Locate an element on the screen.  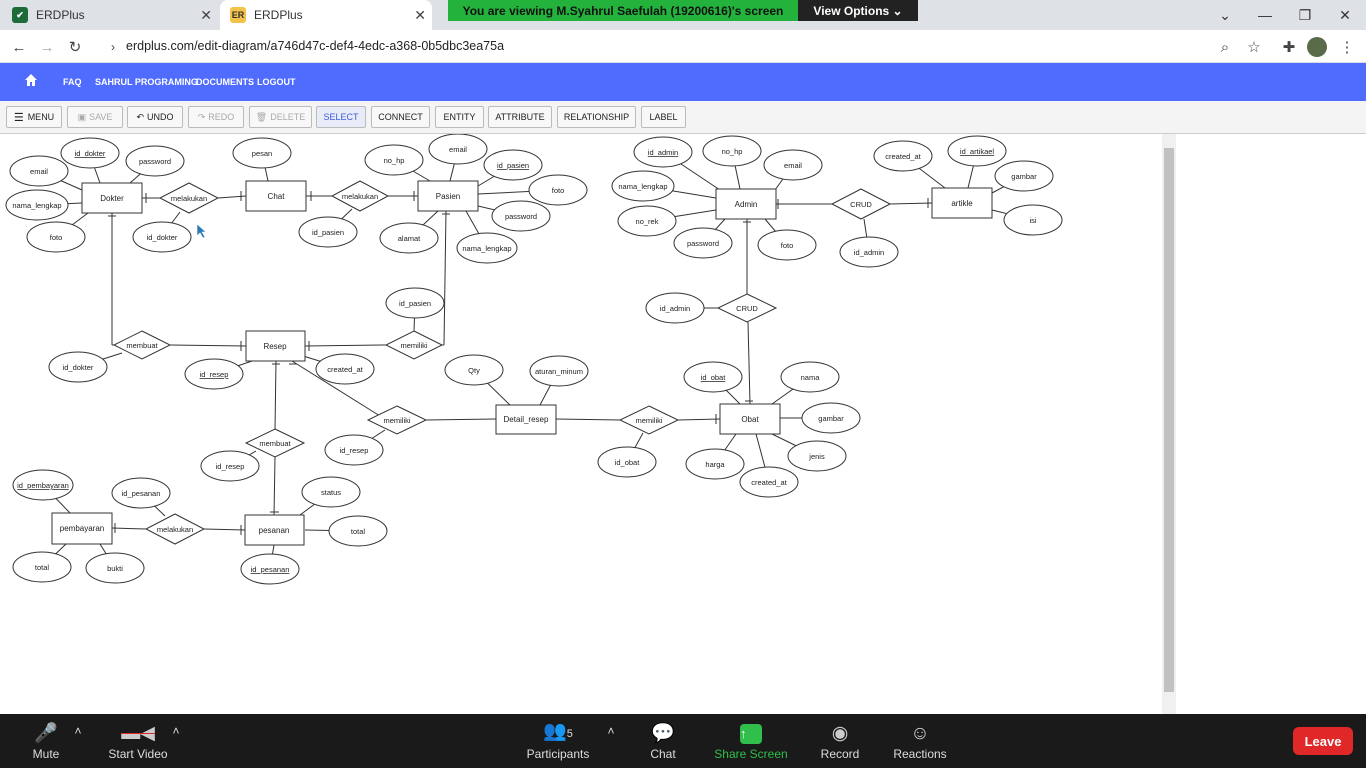
rel-membuat-dokter-resep: membuat is located at coordinates (142, 345).